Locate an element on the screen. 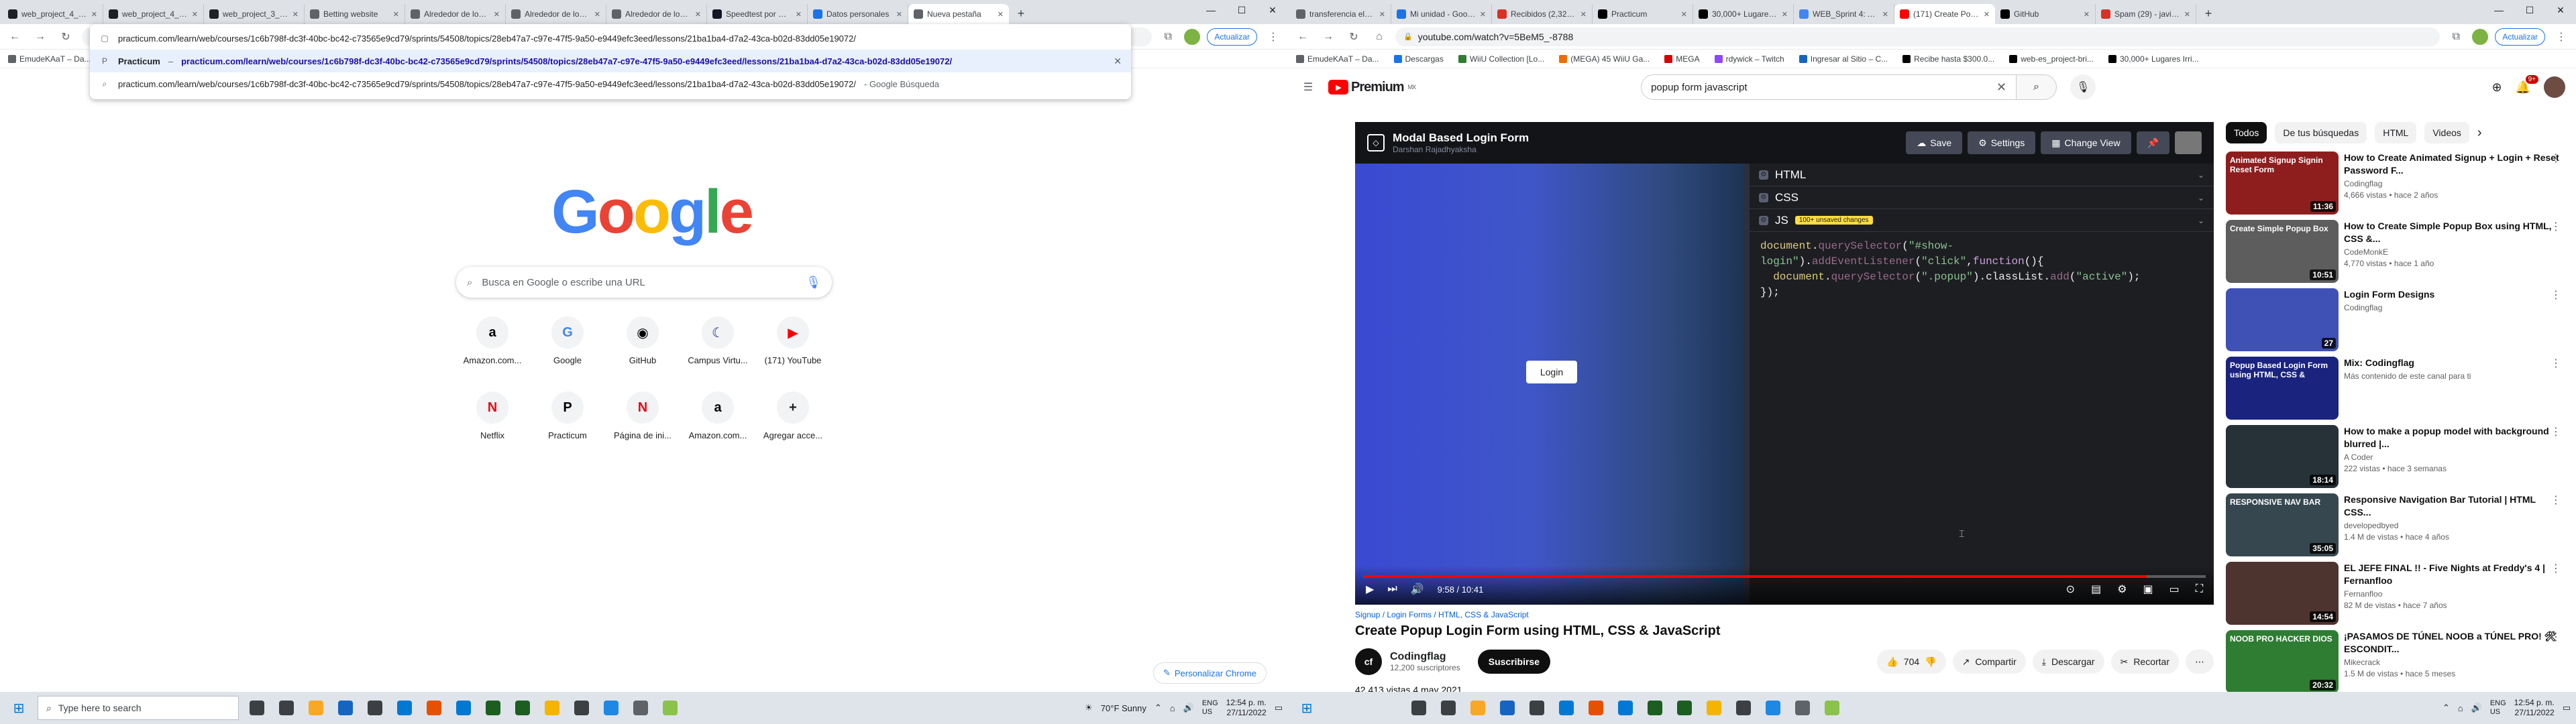 The width and height of the screenshot is (2576, 724). video-thumbnail: Popup Based Login Form using HTML, CSS & is located at coordinates (2282, 388).